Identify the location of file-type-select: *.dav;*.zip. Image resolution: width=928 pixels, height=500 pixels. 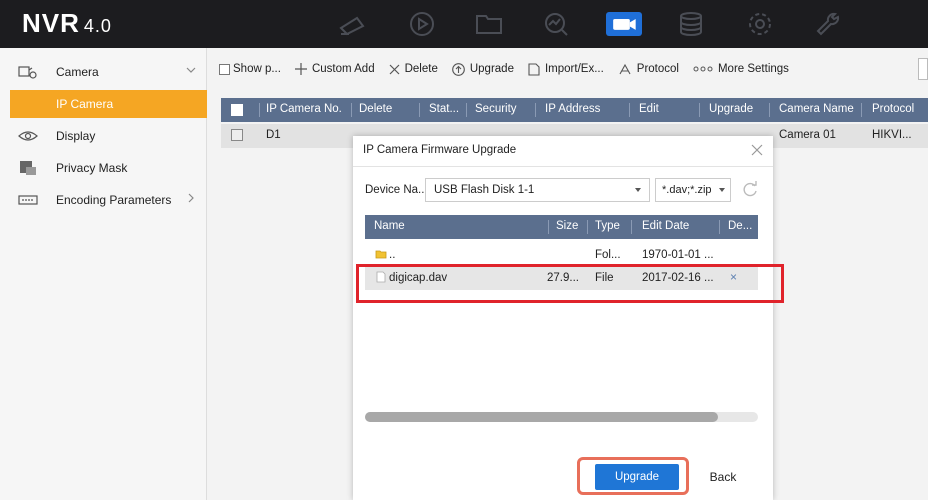
(693, 190).